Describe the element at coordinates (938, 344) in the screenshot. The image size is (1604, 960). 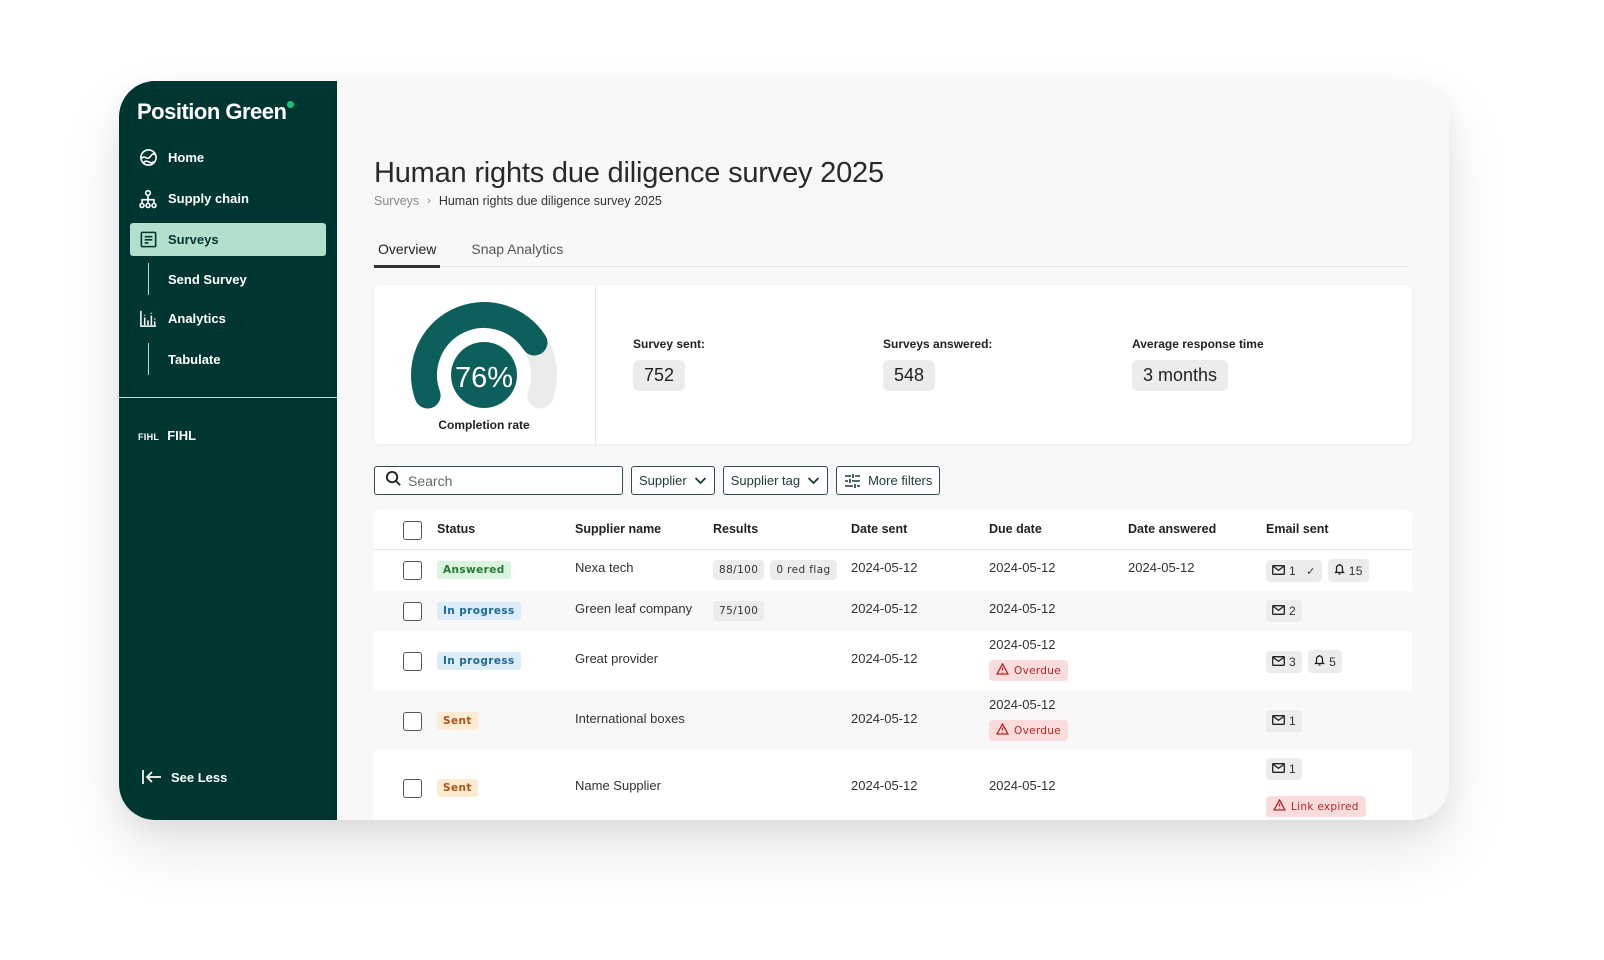
I see `stat-label: Surveys answered:` at that location.